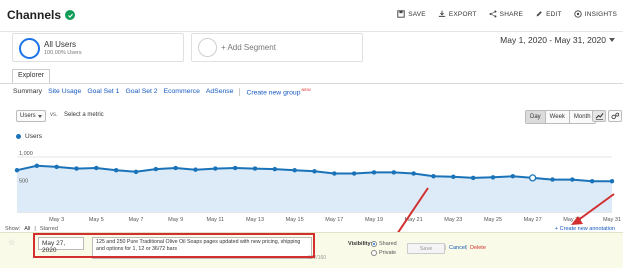 The height and width of the screenshot is (268, 623). I want to click on y-tick-label: 1,000, so click(26, 154).